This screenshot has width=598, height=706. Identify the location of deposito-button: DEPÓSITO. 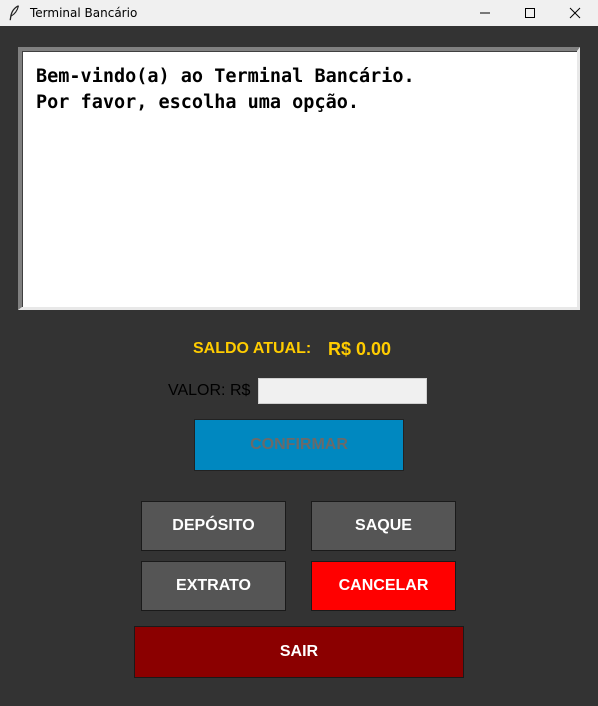
(213, 526).